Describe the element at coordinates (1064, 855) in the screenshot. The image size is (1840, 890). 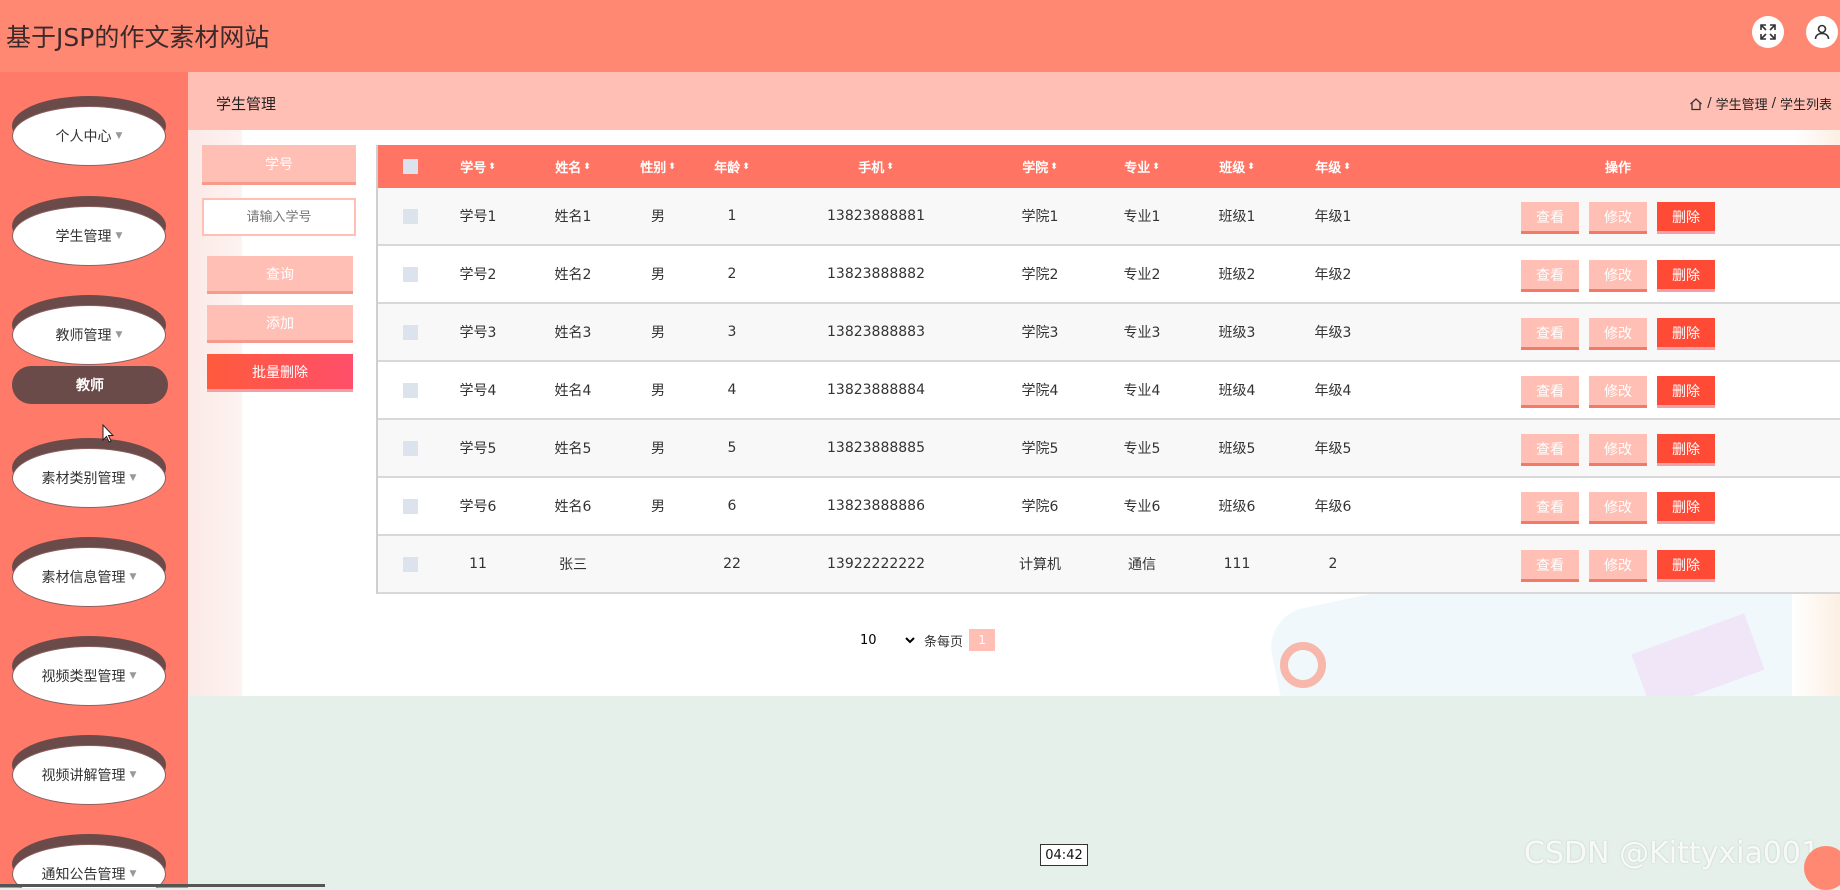
I see `timer-tooltip: 04:42` at that location.